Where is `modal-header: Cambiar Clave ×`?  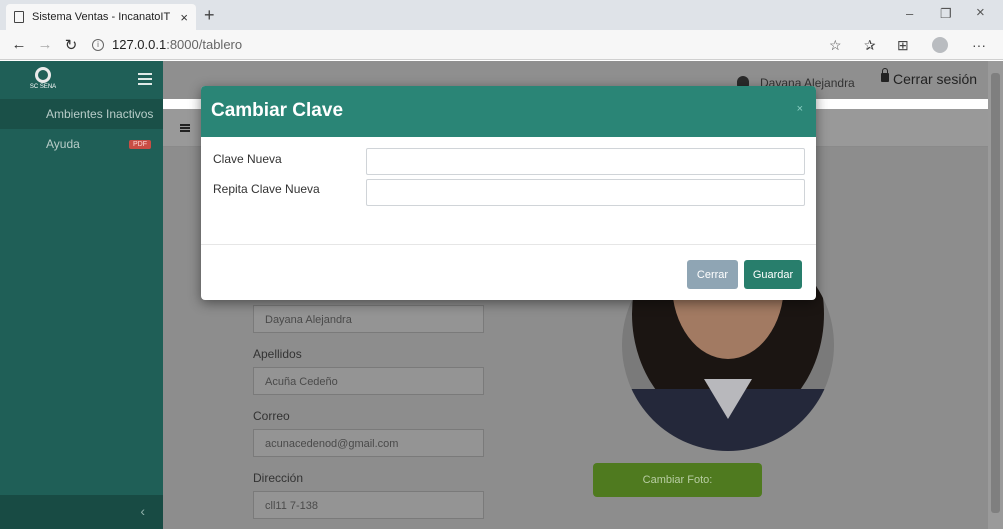
modal-header: Cambiar Clave × is located at coordinates (508, 111).